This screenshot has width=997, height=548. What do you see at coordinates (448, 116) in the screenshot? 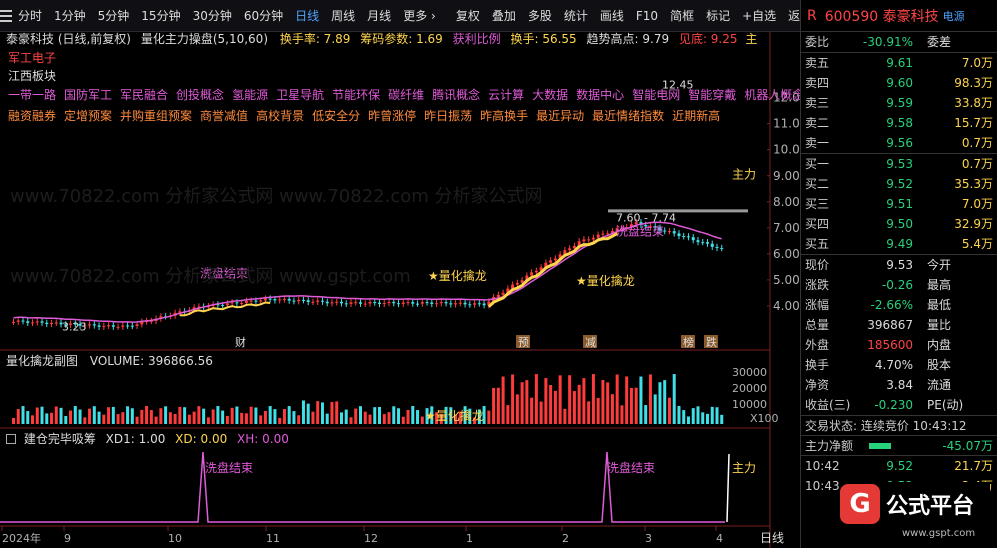
I see `feature-tag: 昨日振荡` at bounding box center [448, 116].